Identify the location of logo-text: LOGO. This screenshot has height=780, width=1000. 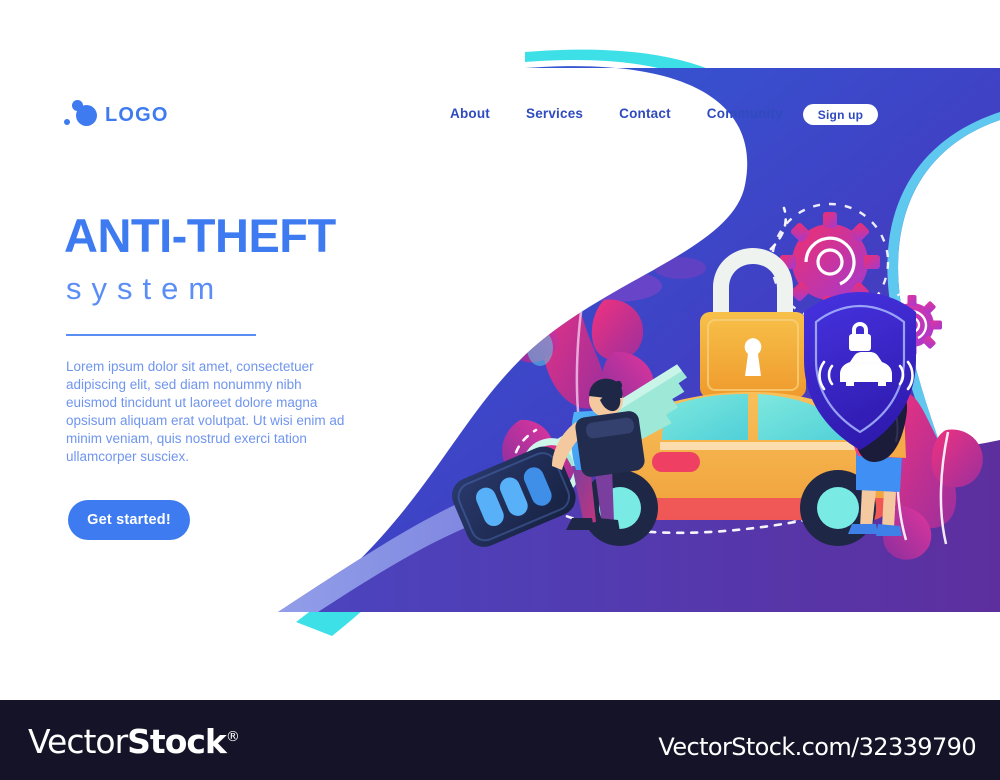
(137, 114).